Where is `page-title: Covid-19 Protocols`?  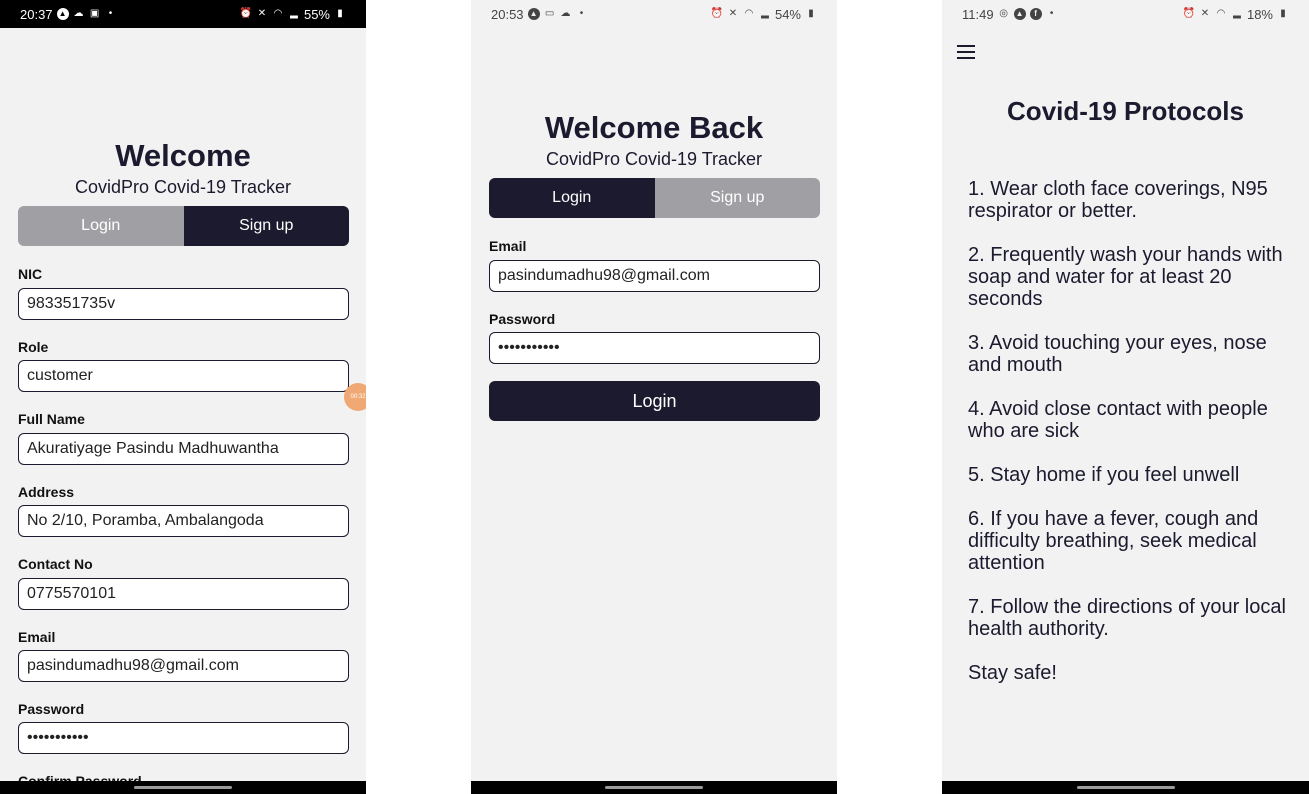 page-title: Covid-19 Protocols is located at coordinates (1125, 111).